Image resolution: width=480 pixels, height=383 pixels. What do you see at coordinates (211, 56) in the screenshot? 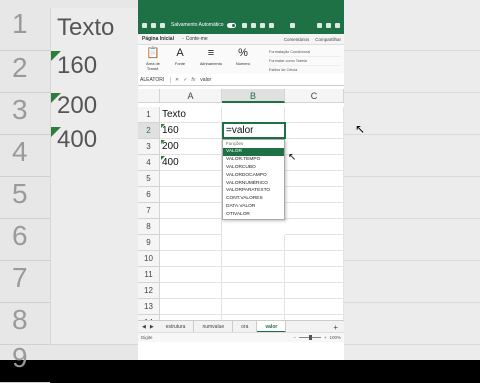
I see `alignment-group: ≡ Alinhamento` at bounding box center [211, 56].